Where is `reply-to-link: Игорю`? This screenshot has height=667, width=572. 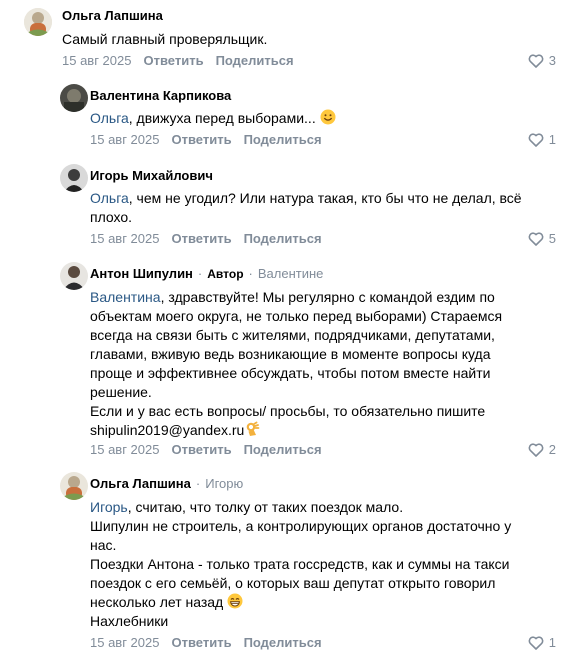 reply-to-link: Игорю is located at coordinates (224, 484).